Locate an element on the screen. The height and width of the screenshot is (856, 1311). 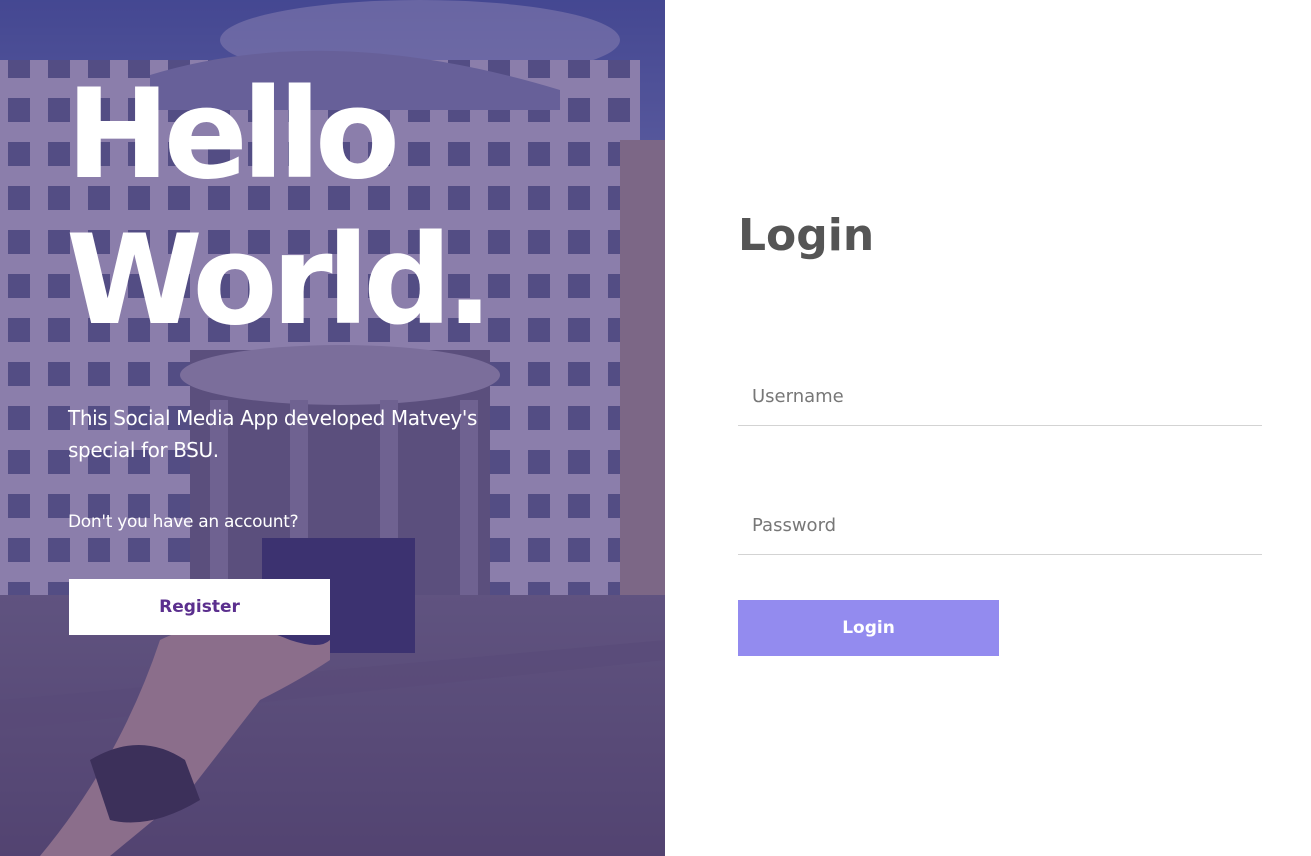
login-button: Login is located at coordinates (868, 628).